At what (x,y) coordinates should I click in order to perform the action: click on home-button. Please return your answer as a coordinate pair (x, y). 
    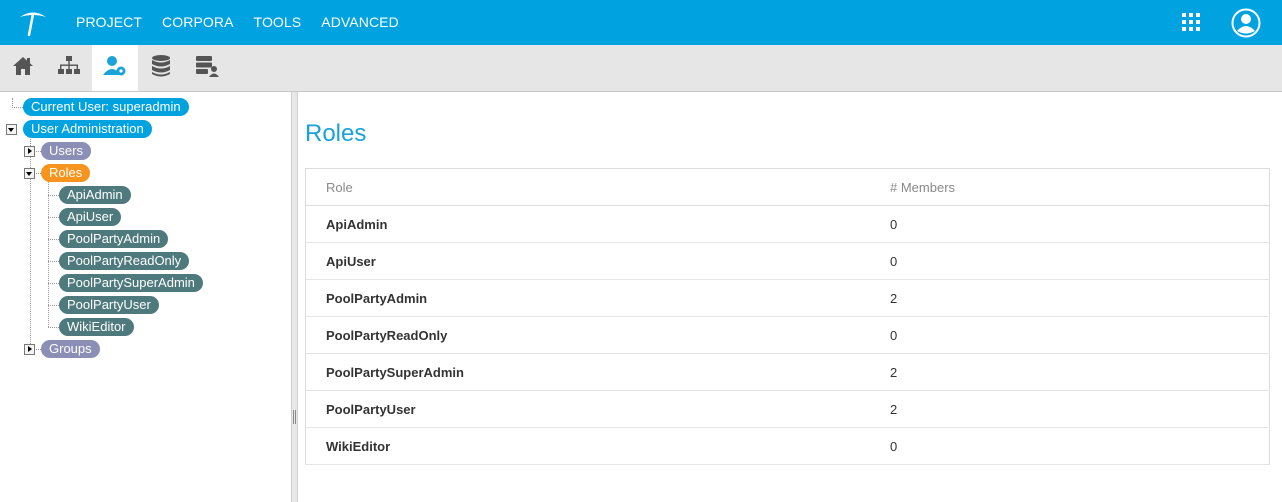
    Looking at the image, I should click on (23, 68).